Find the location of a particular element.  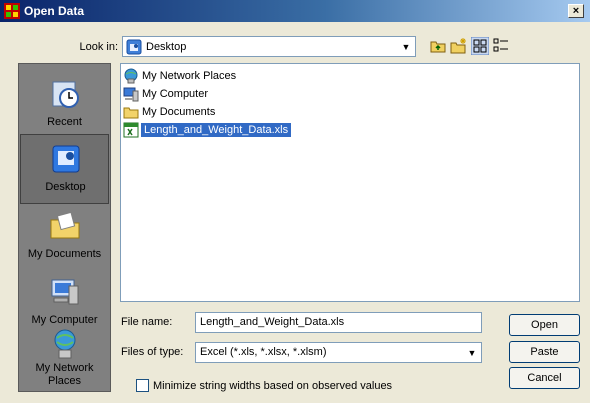

network-places-icon is located at coordinates (65, 344).